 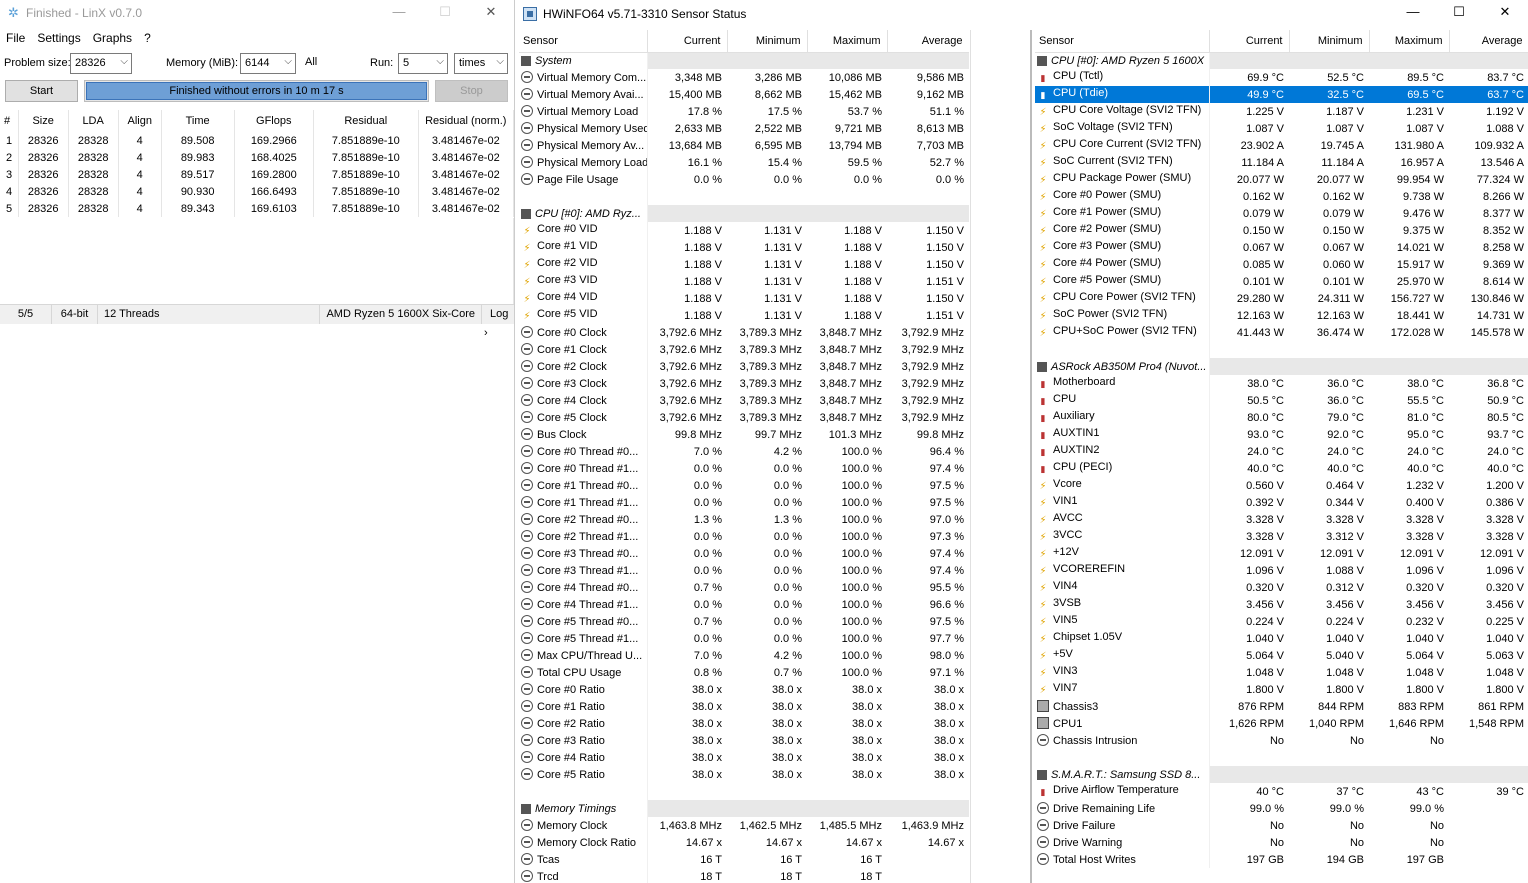 I want to click on problem-size-combo: 28326 ⌵, so click(x=101, y=63).